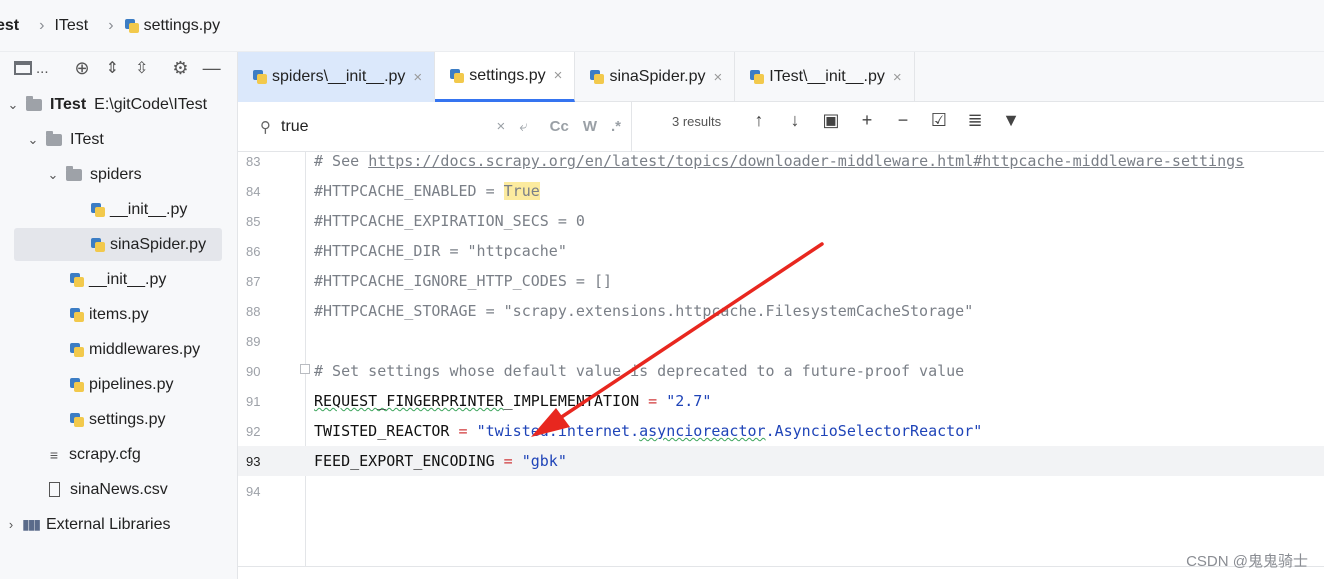  I want to click on search-query: true, so click(295, 127).